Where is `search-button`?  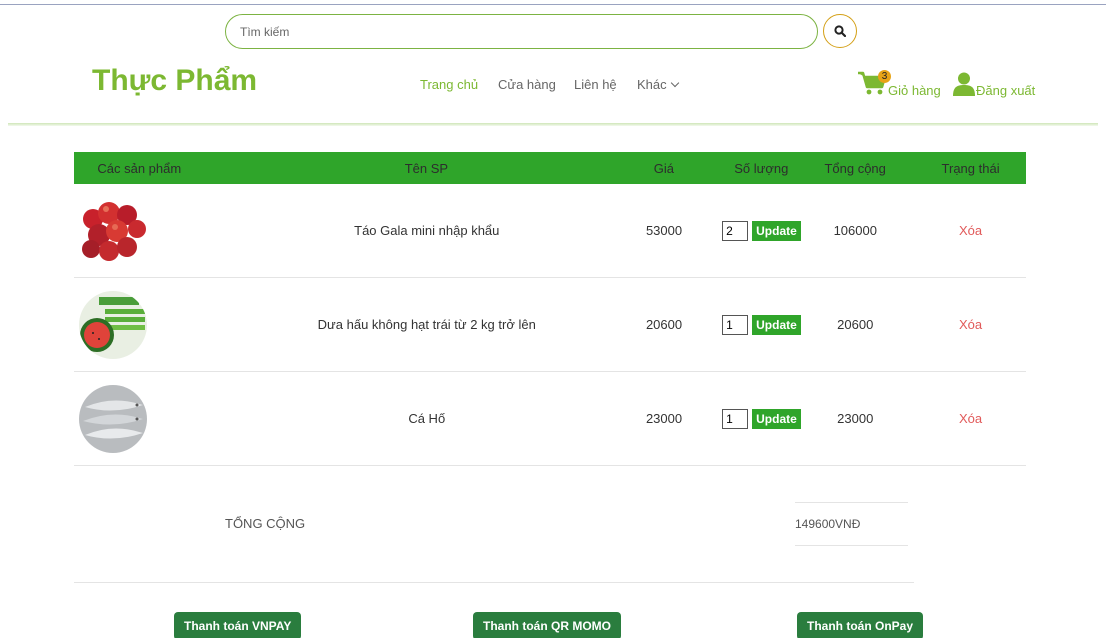 search-button is located at coordinates (840, 31).